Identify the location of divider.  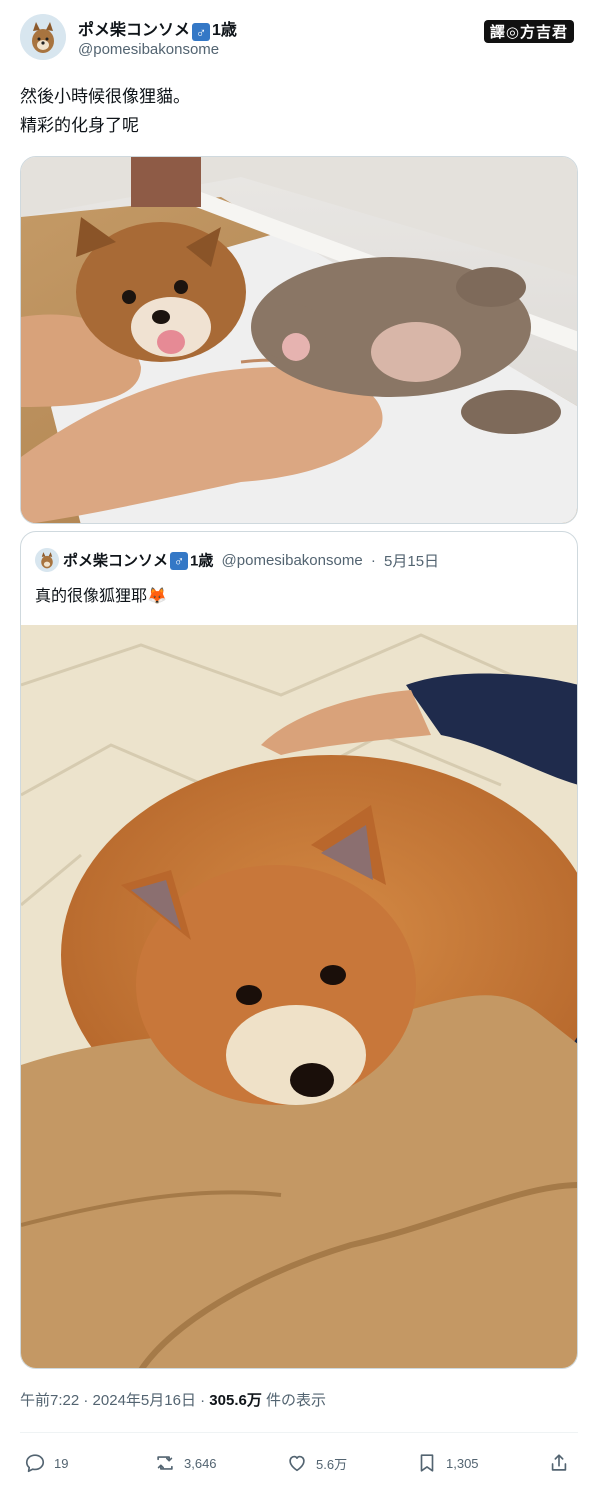
(299, 1432).